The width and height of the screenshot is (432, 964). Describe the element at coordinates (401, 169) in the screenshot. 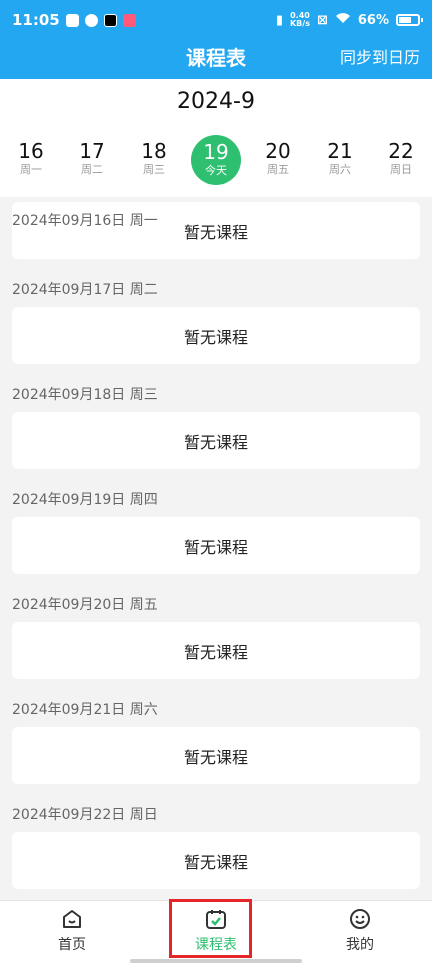

I see `day-weekday: 周日` at that location.